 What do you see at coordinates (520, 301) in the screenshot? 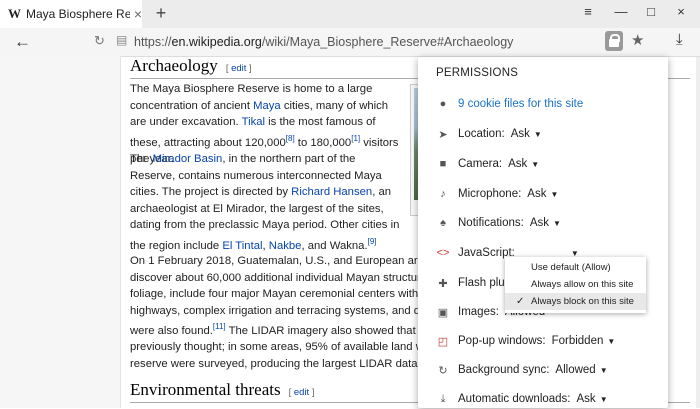
I see `checkmark-icon: ✓` at bounding box center [520, 301].